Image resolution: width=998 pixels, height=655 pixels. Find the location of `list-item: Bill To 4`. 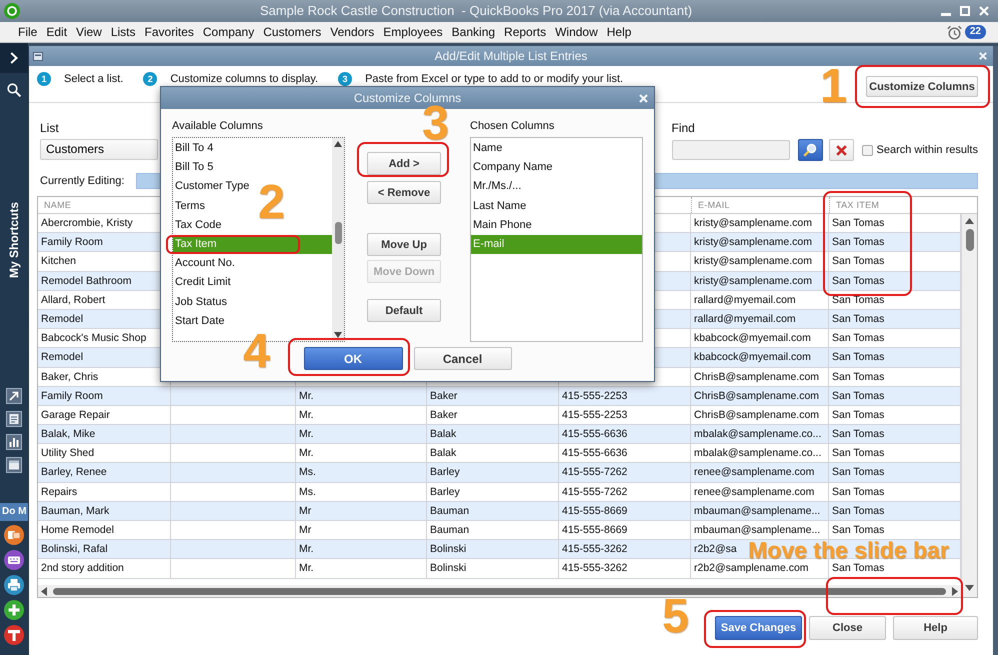

list-item: Bill To 4 is located at coordinates (194, 148).